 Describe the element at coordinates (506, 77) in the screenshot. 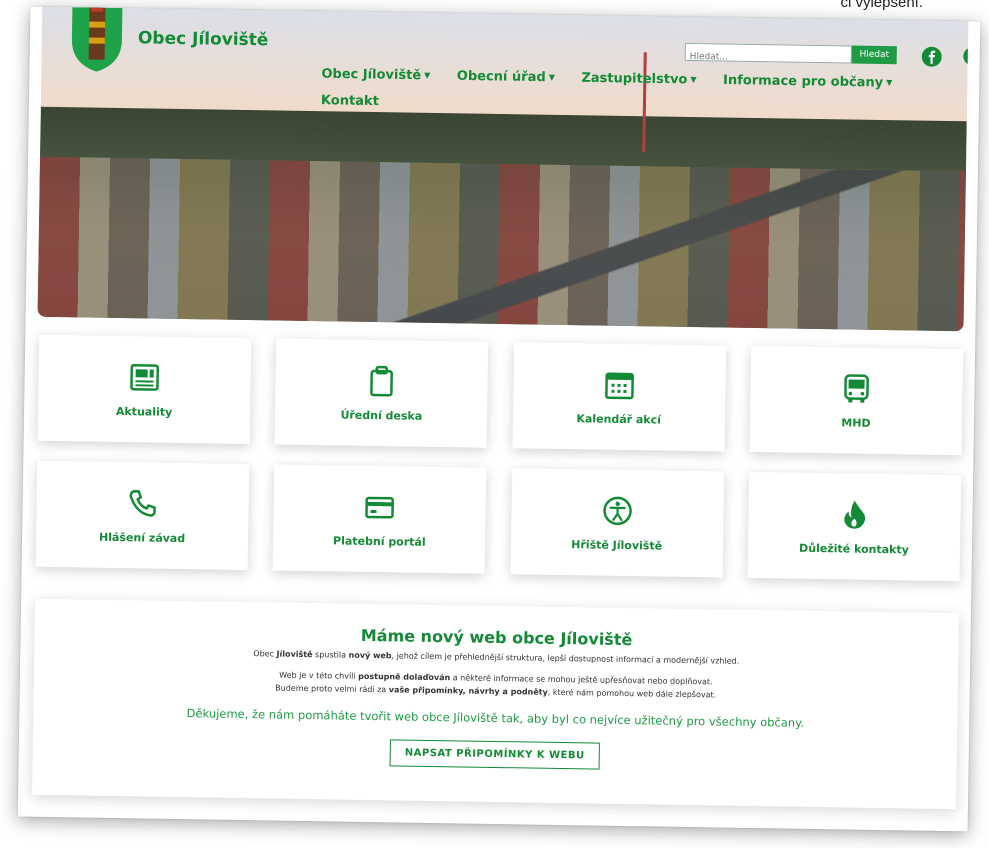

I see `nav-item-obecni-urad: Obecní úřad ▼` at that location.